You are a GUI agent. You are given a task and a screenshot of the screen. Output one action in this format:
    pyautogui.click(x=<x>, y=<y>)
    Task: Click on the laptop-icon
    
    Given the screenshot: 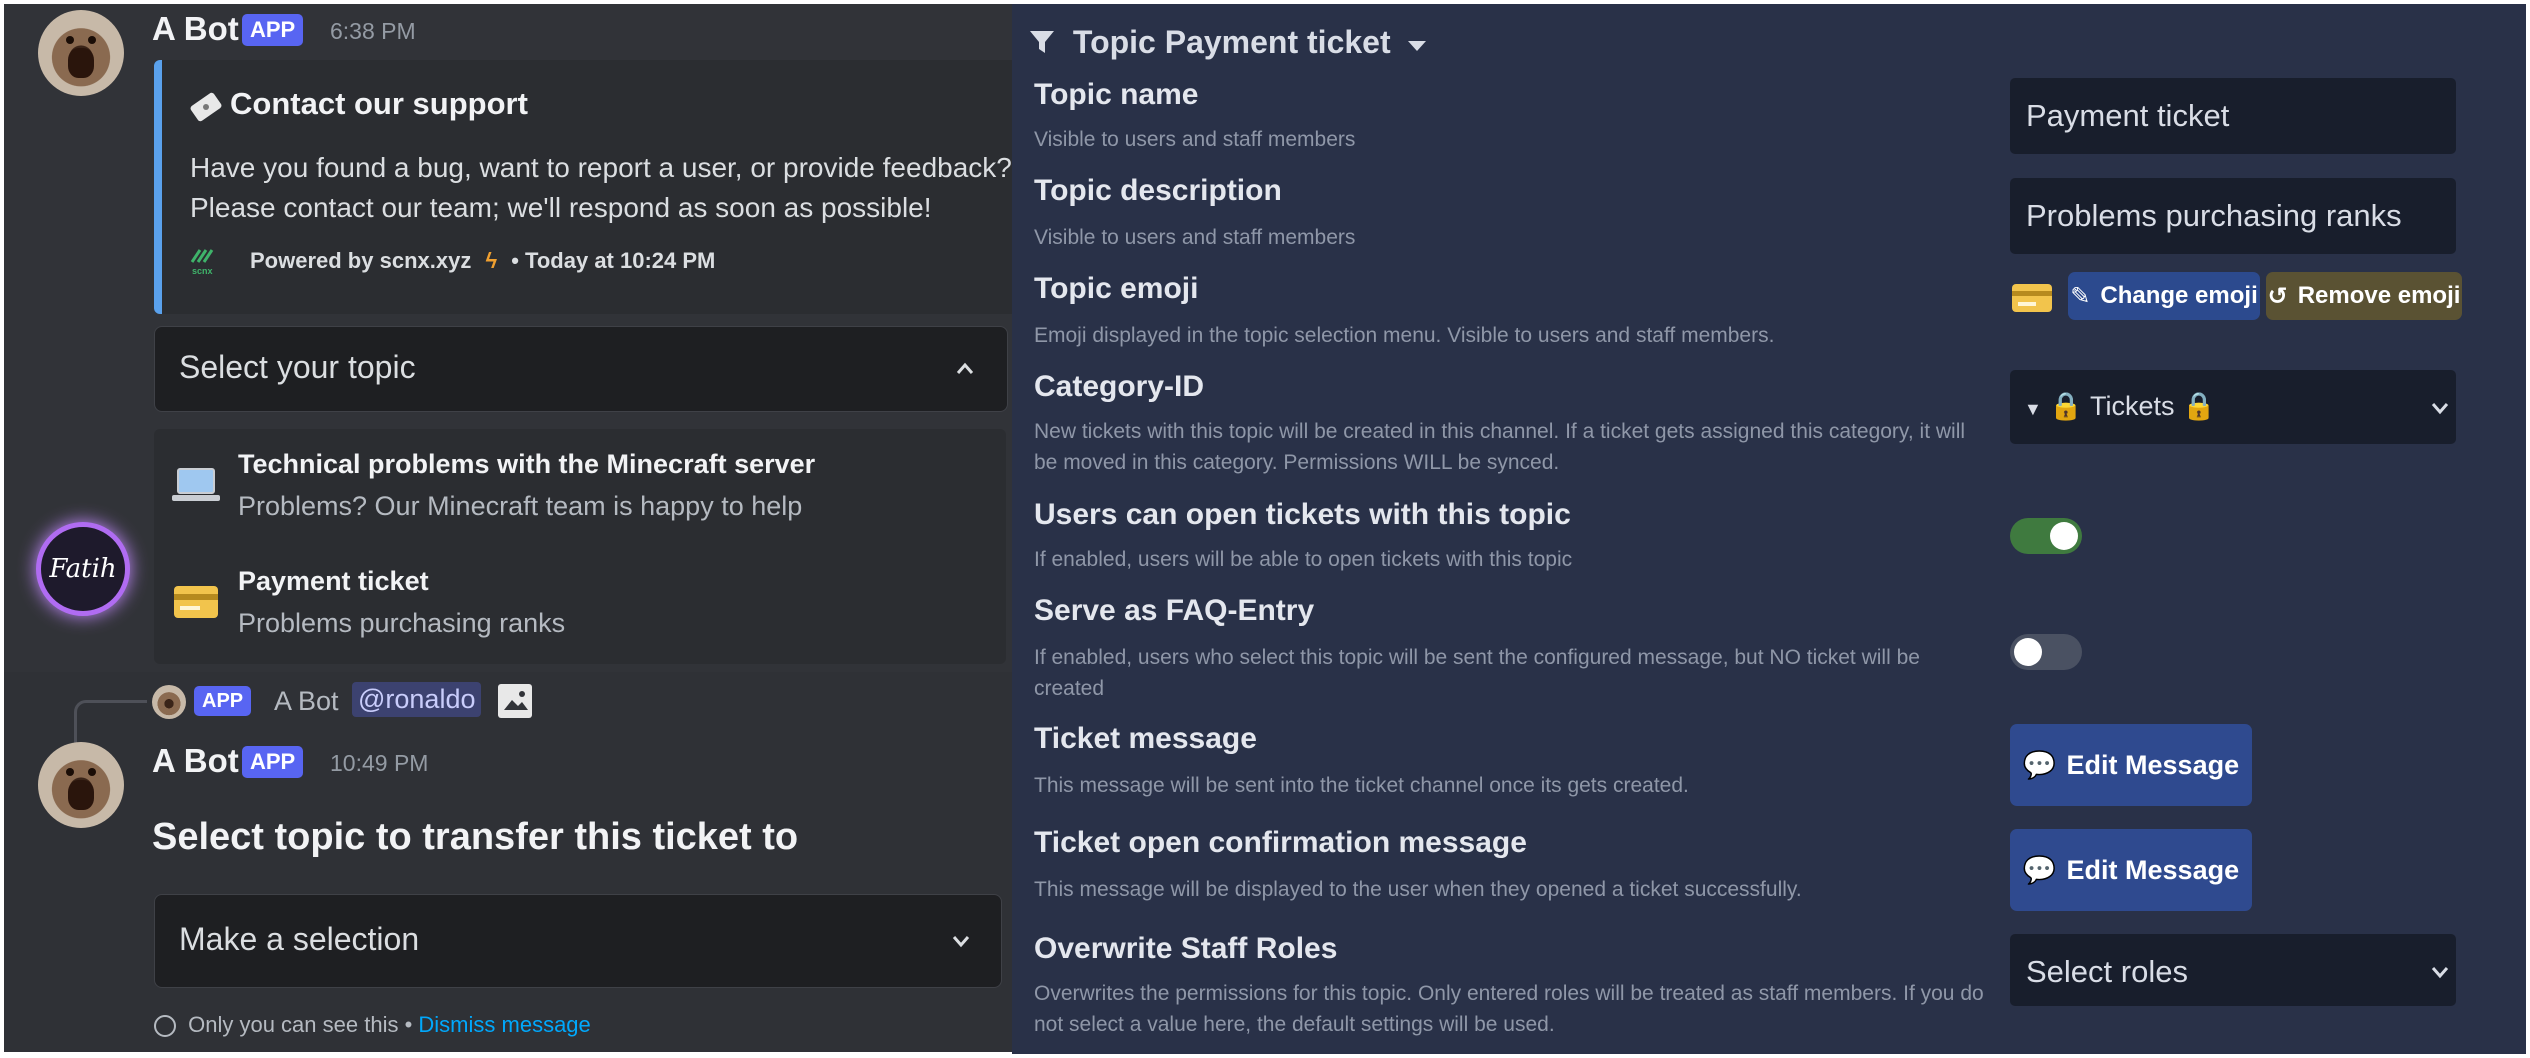 What is the action you would take?
    pyautogui.click(x=196, y=487)
    